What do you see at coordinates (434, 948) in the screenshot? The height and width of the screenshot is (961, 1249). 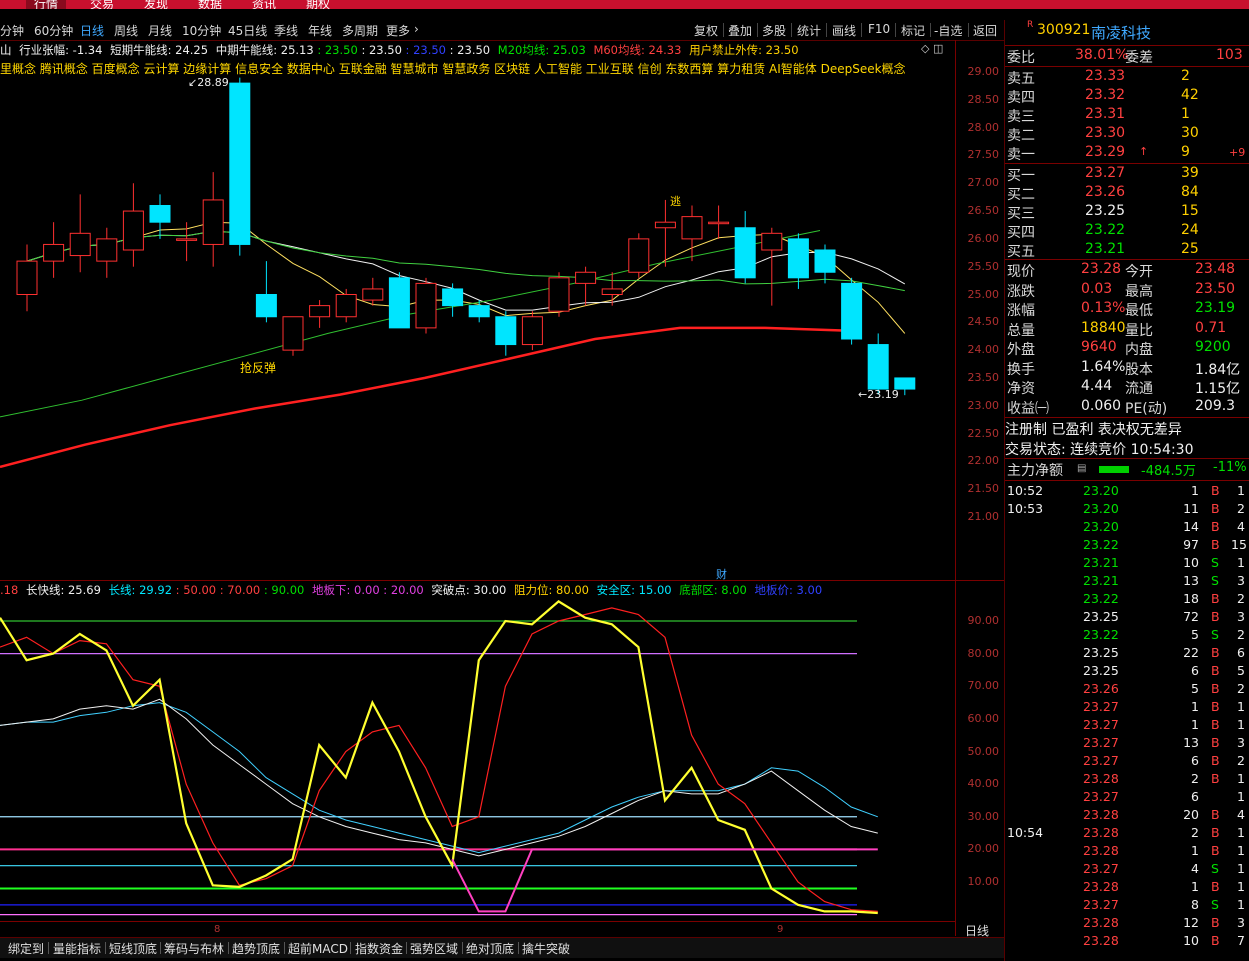 I see `tab-strong-zone: 强势区域` at bounding box center [434, 948].